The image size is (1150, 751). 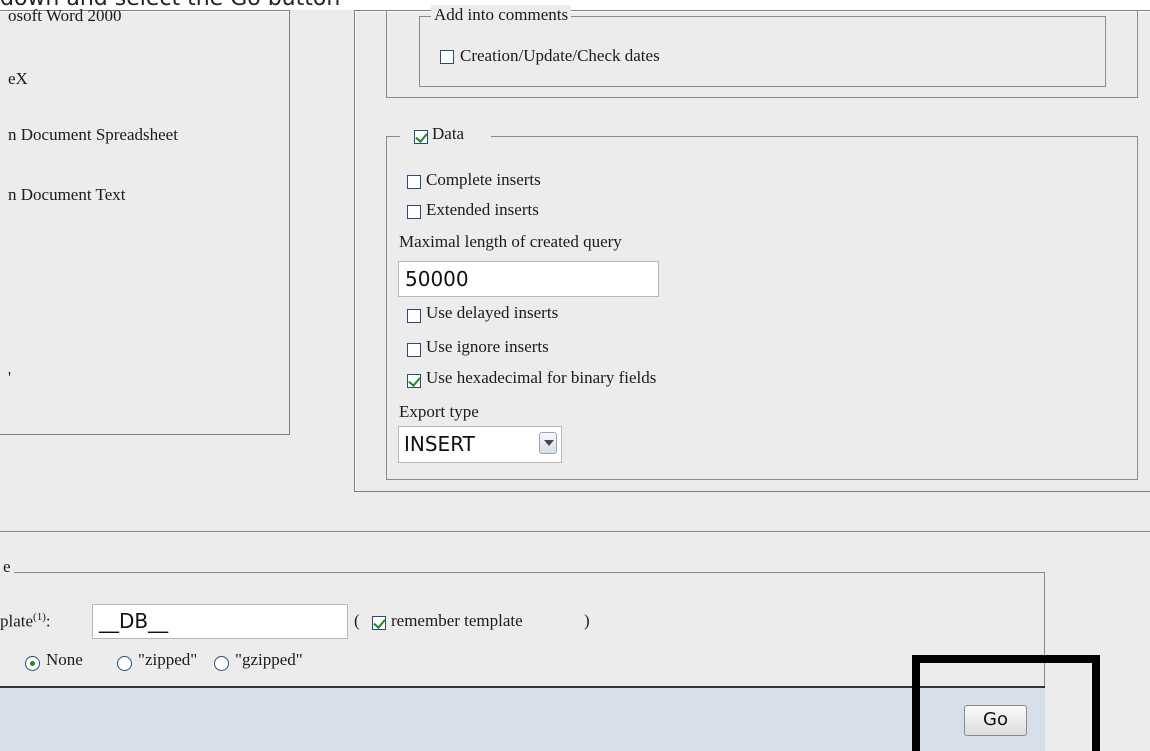 What do you see at coordinates (7, 567) in the screenshot?
I see `save-group-legend: e` at bounding box center [7, 567].